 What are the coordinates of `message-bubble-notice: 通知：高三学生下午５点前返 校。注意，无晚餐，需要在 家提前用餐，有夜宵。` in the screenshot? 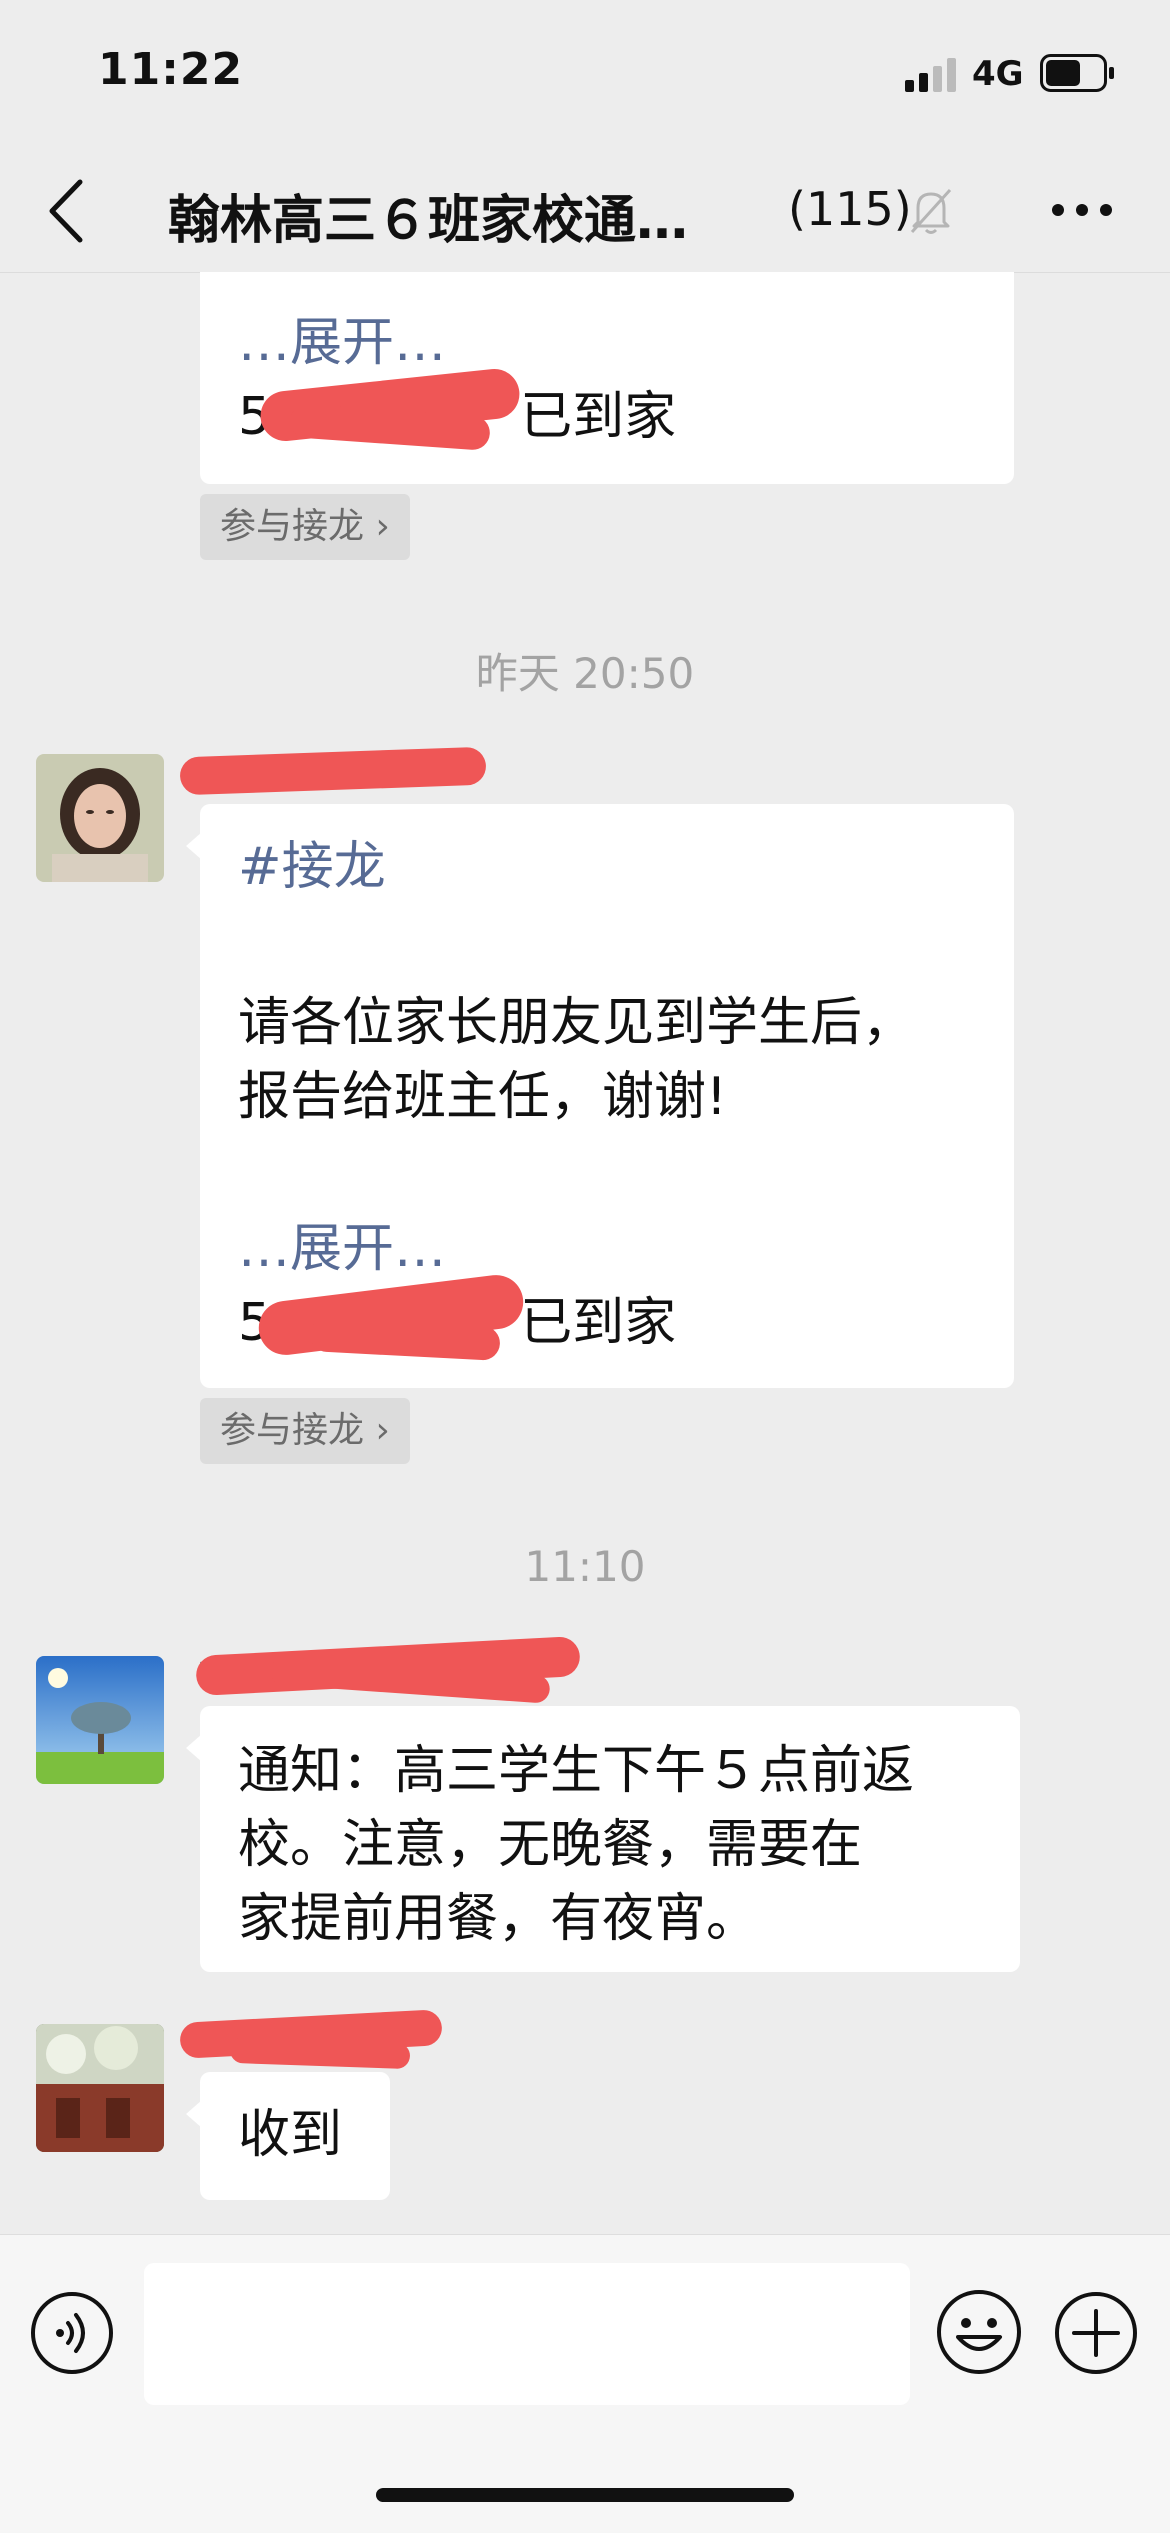 It's located at (603, 1839).